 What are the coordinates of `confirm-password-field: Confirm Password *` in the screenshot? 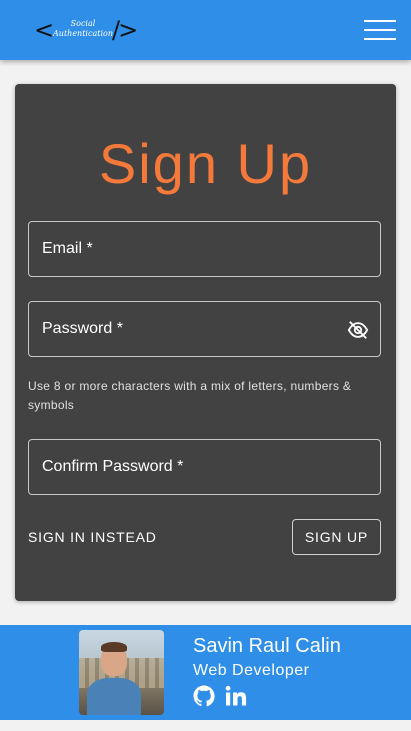 It's located at (204, 467).